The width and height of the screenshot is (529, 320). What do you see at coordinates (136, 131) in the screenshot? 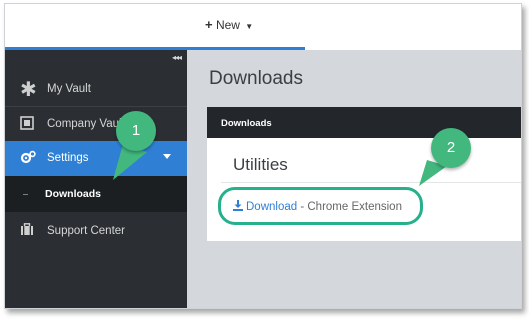
I see `callout-badge-1: 1` at bounding box center [136, 131].